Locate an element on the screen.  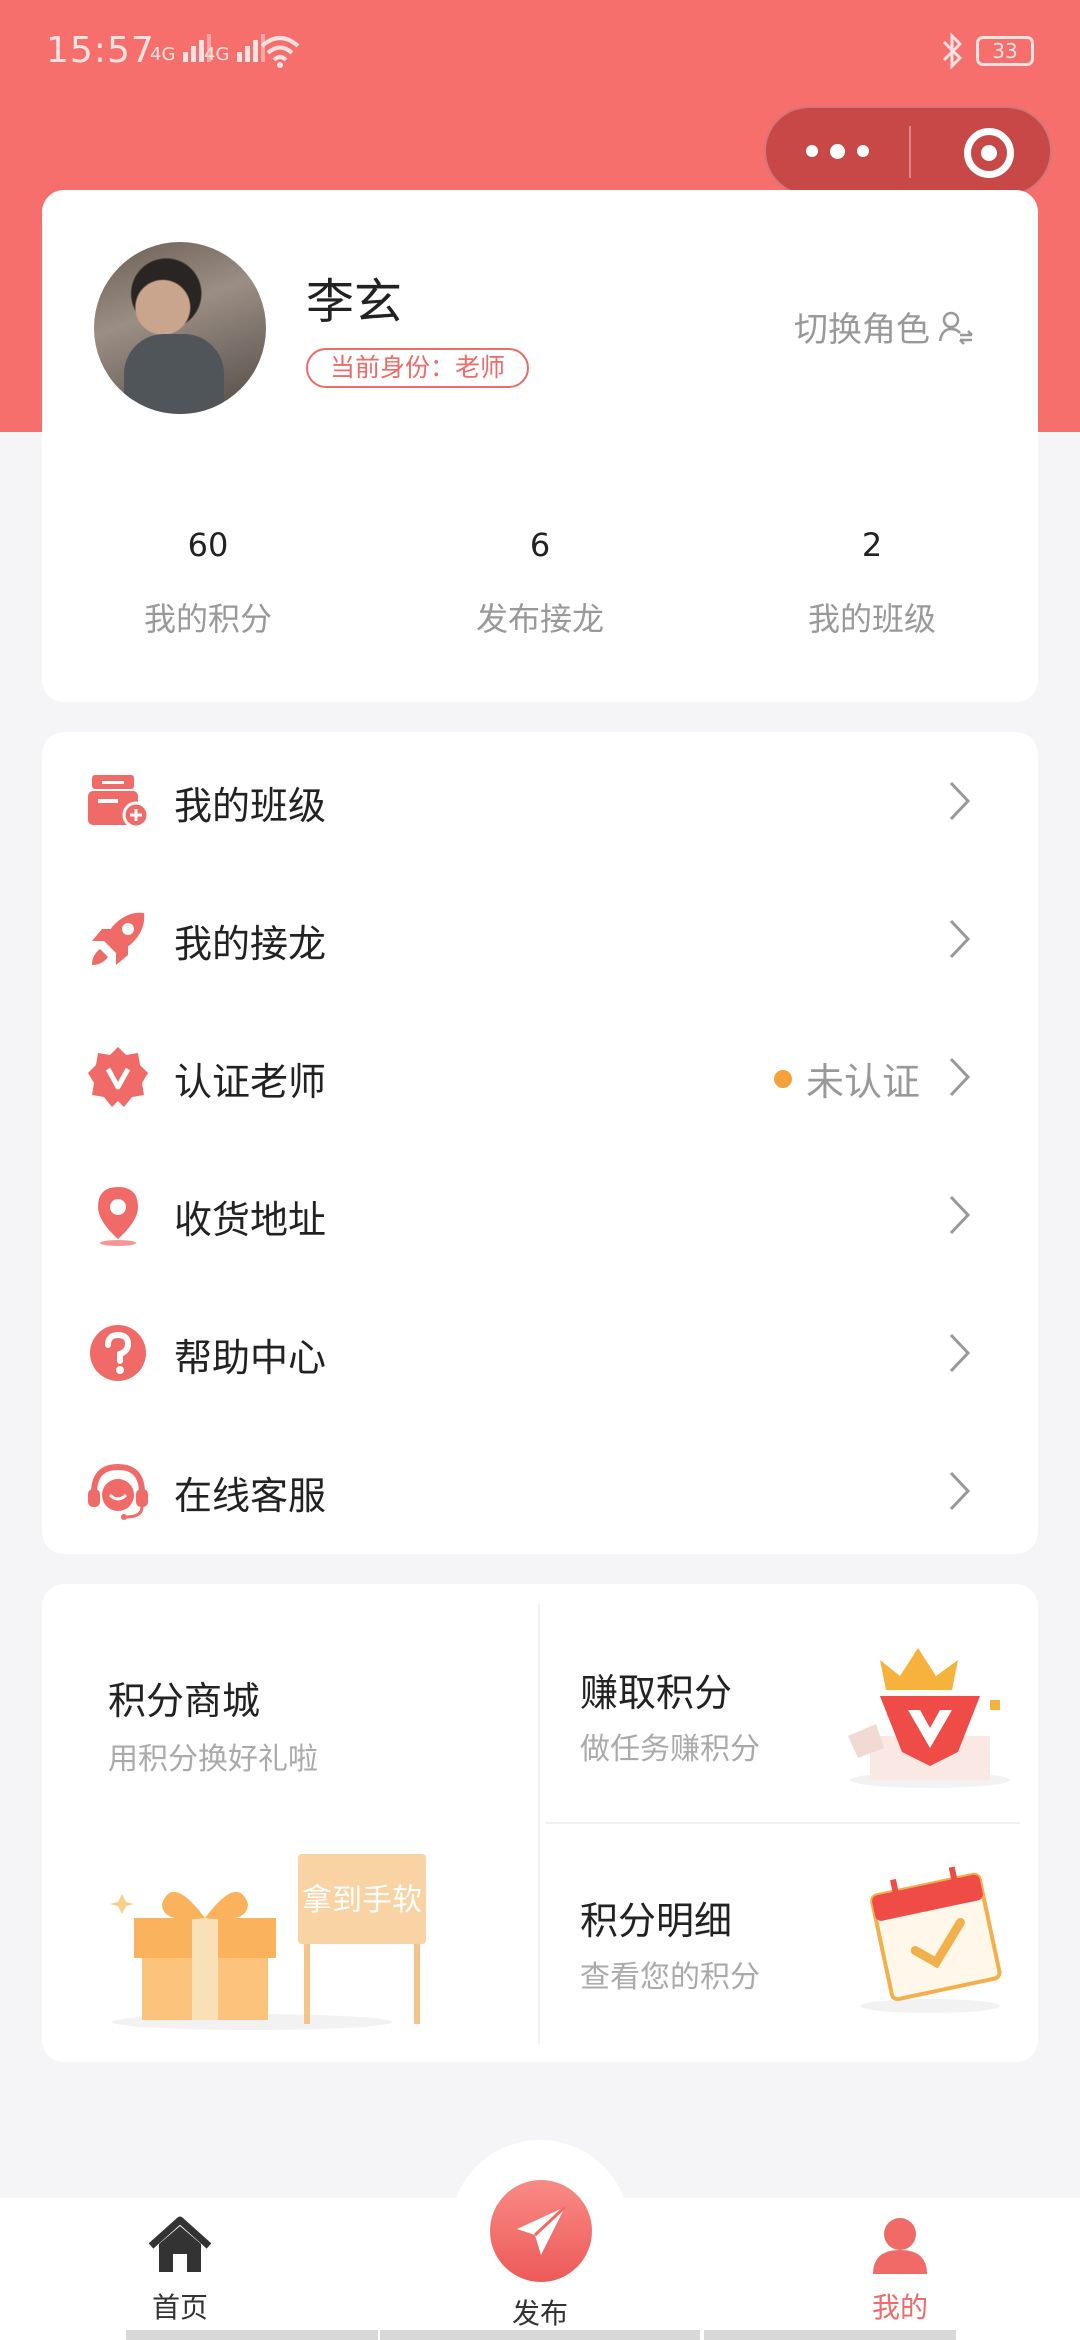
points-mall-title: 积分商城 is located at coordinates (184, 1701).